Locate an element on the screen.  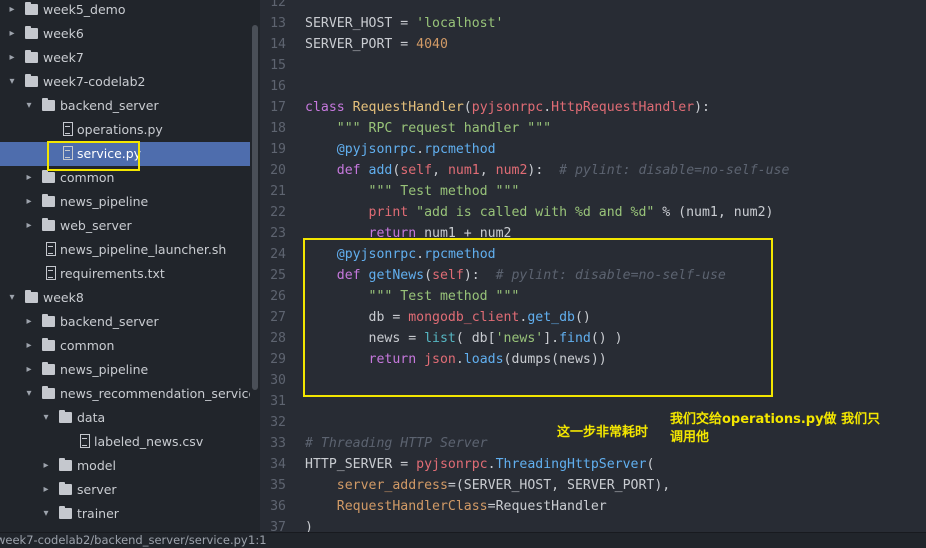
code-line: 12 is located at coordinates (593, 6).